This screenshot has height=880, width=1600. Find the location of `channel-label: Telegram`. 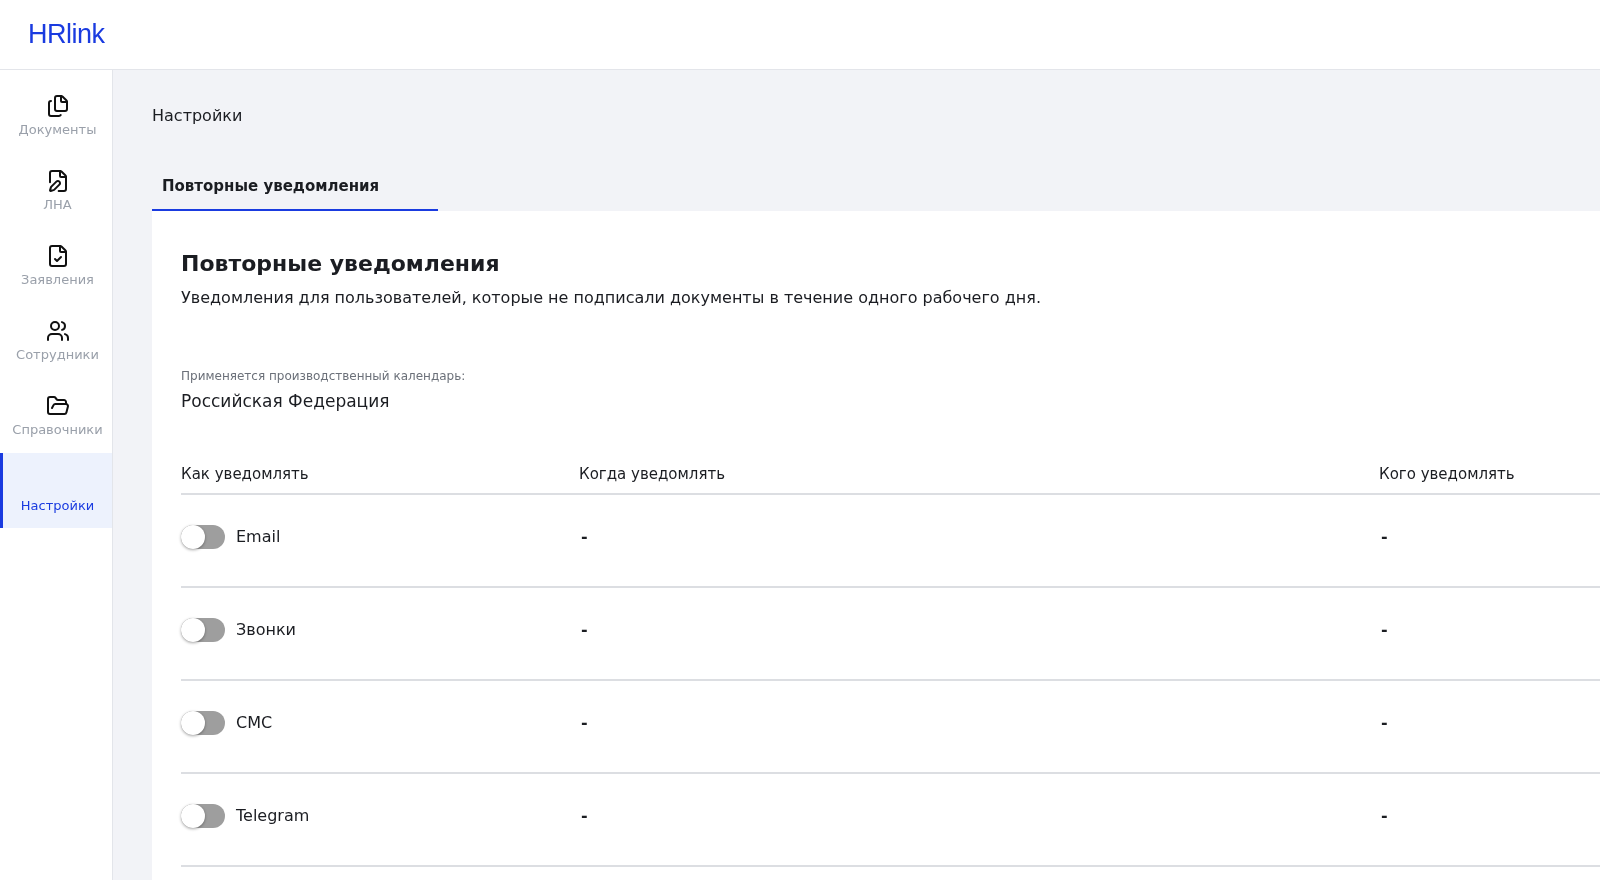

channel-label: Telegram is located at coordinates (273, 815).